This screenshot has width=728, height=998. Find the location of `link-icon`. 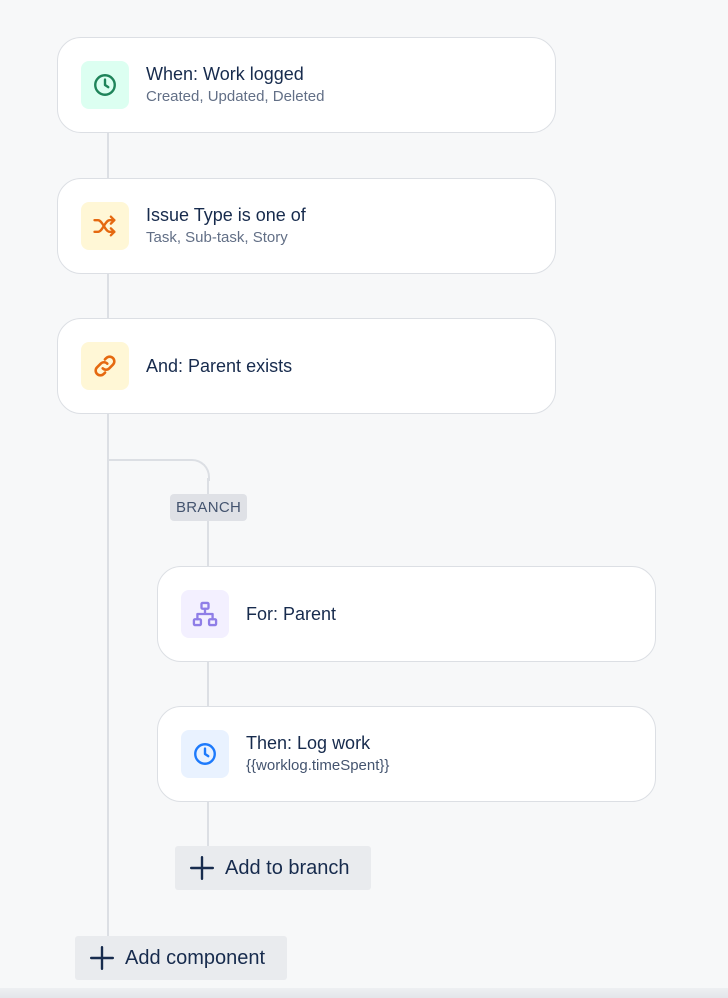

link-icon is located at coordinates (105, 366).